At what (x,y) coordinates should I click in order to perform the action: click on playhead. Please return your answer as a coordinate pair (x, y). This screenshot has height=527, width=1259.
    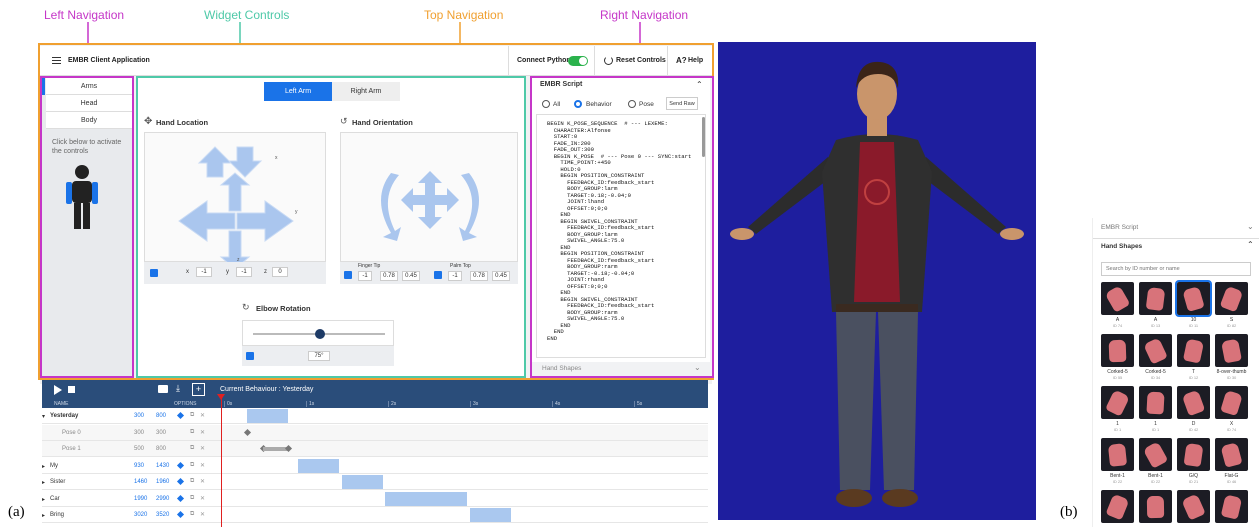
    Looking at the image, I should click on (221, 460).